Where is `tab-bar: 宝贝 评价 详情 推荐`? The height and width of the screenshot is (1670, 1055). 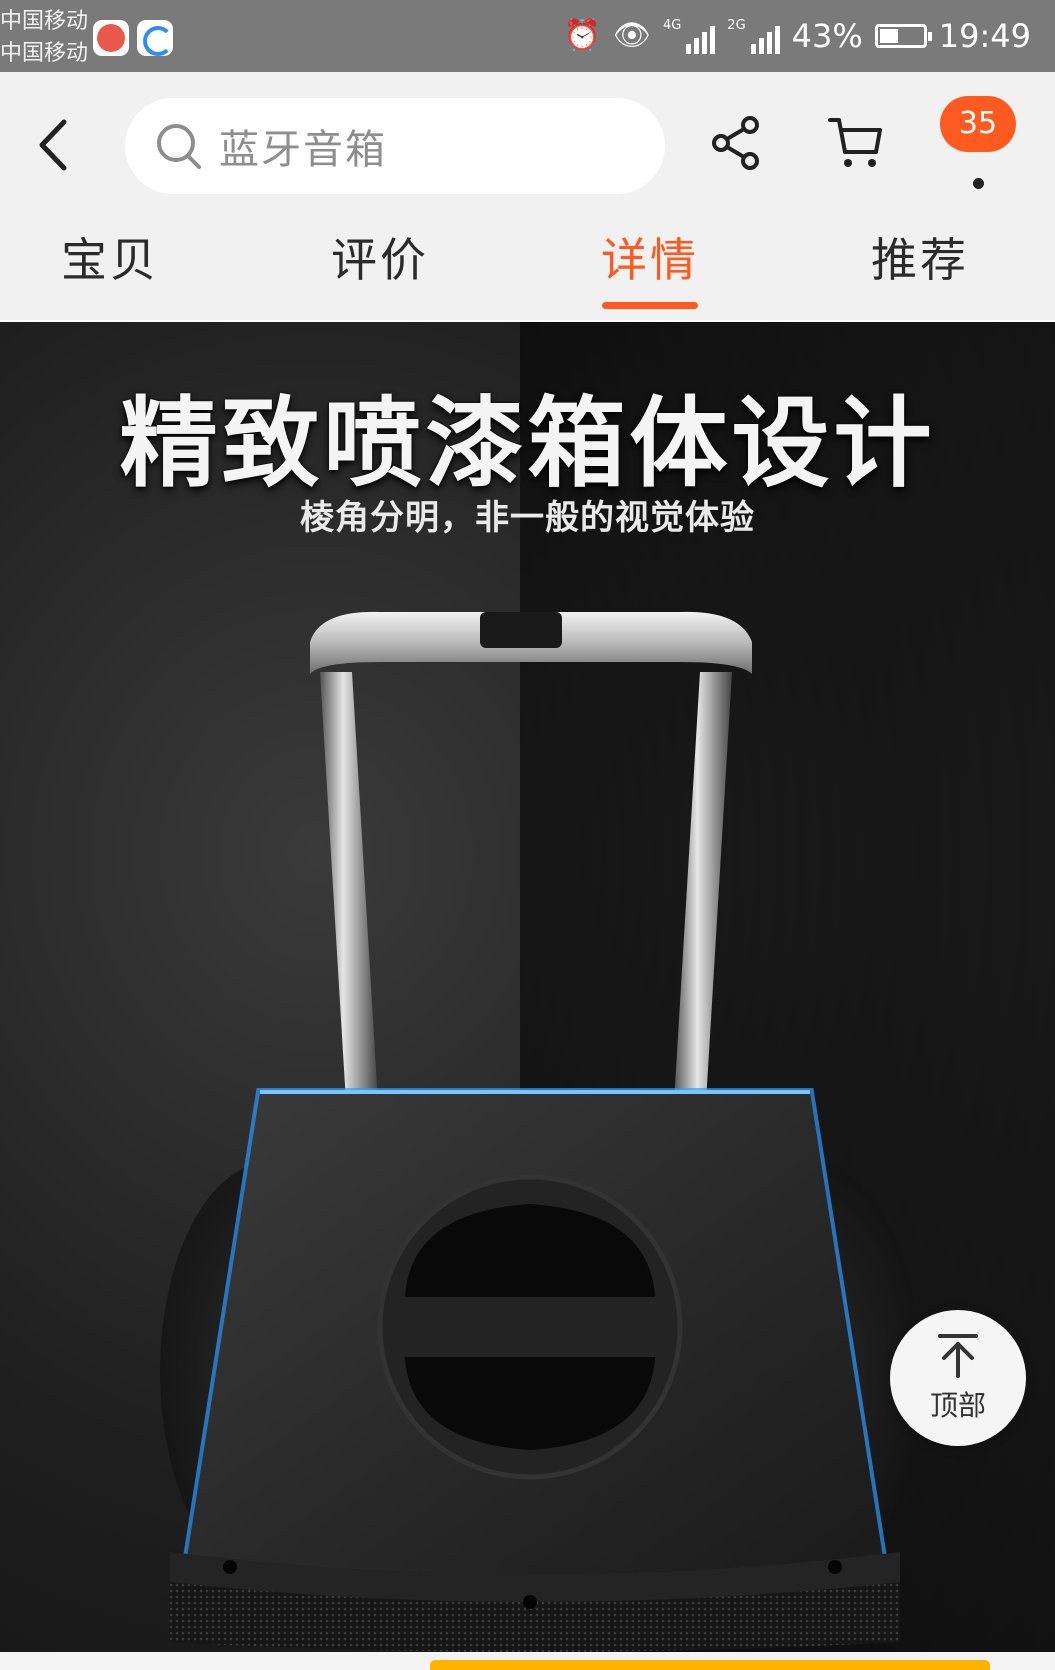
tab-bar: 宝贝 评价 详情 推荐 is located at coordinates (527, 272).